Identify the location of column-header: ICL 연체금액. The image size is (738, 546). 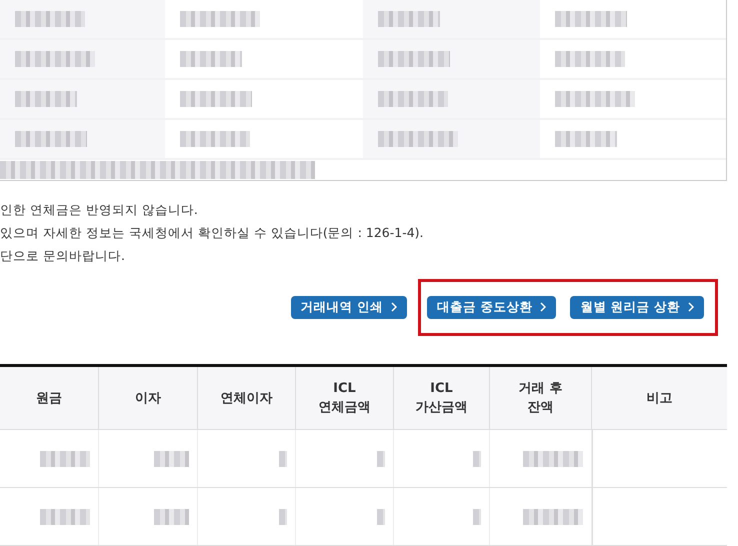
(345, 398).